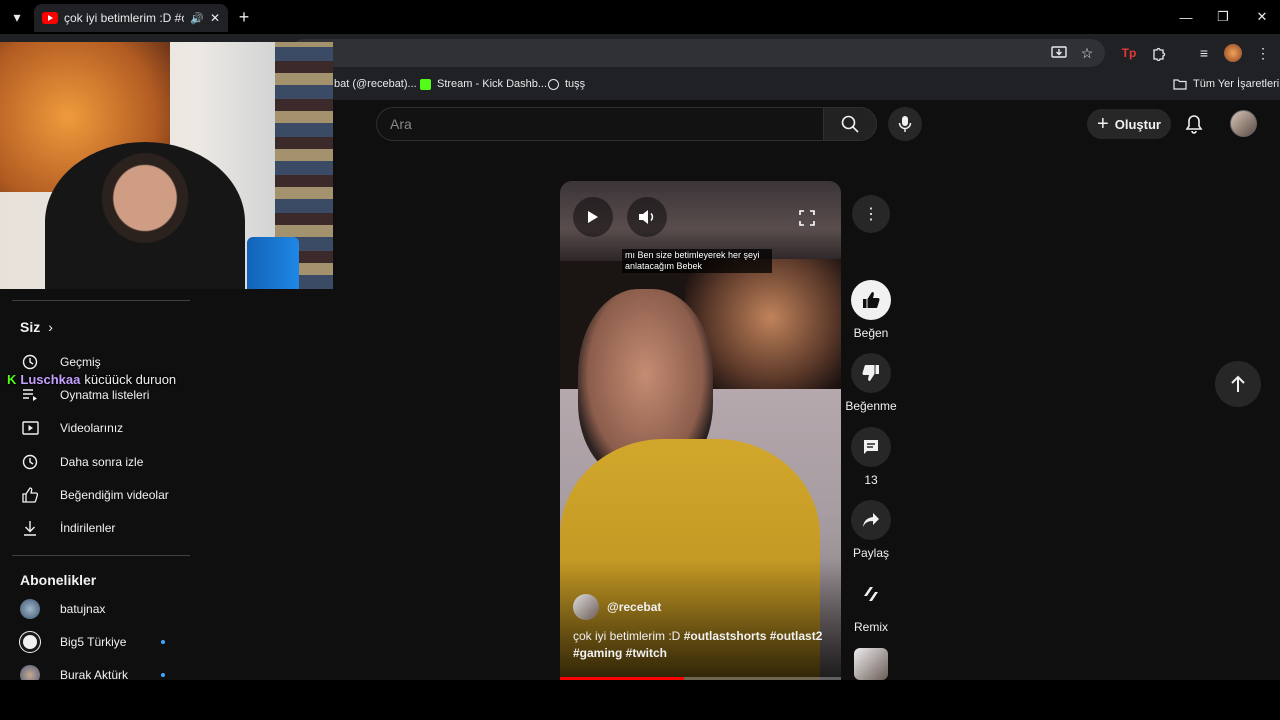 The height and width of the screenshot is (720, 1280). I want to click on share-button, so click(871, 520).